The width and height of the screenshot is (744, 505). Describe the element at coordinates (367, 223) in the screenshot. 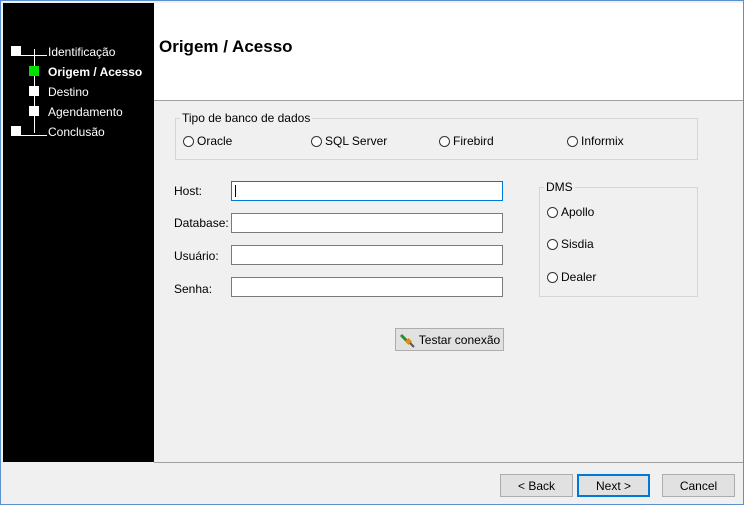

I see `database-input` at that location.